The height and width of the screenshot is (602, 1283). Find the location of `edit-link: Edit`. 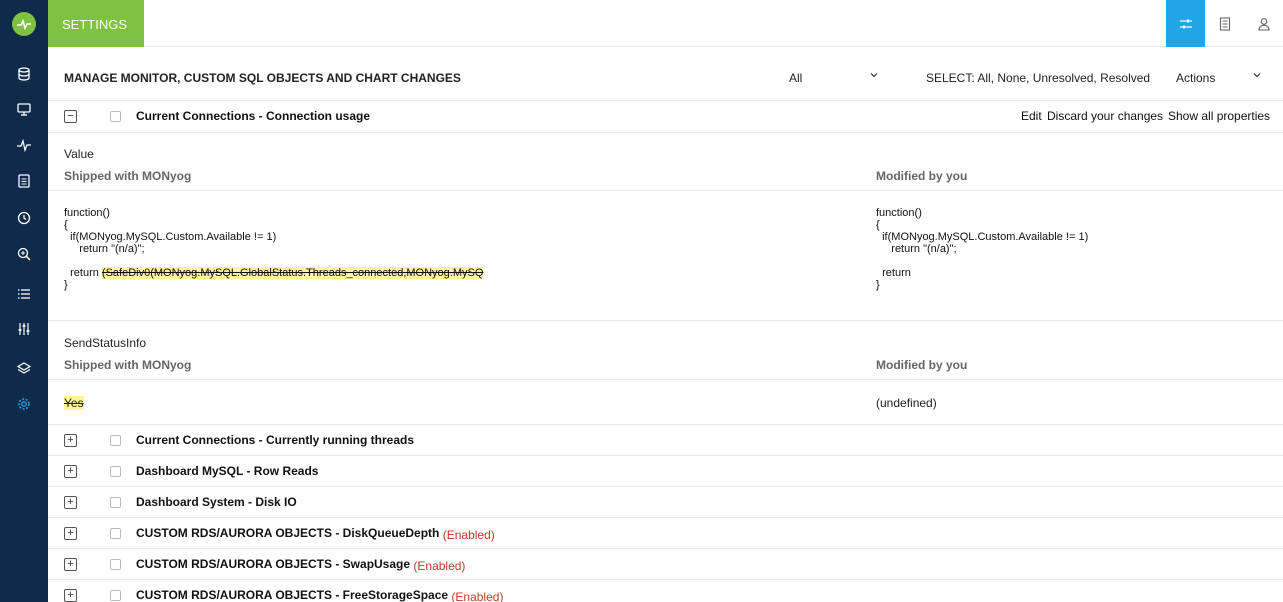

edit-link: Edit is located at coordinates (1031, 116).